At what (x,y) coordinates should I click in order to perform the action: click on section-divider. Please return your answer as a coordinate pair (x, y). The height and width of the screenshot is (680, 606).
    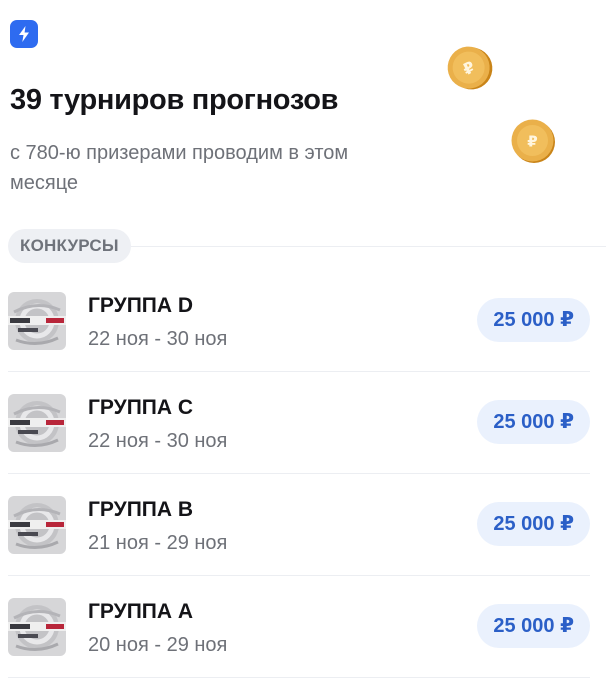
    Looking at the image, I should click on (368, 246).